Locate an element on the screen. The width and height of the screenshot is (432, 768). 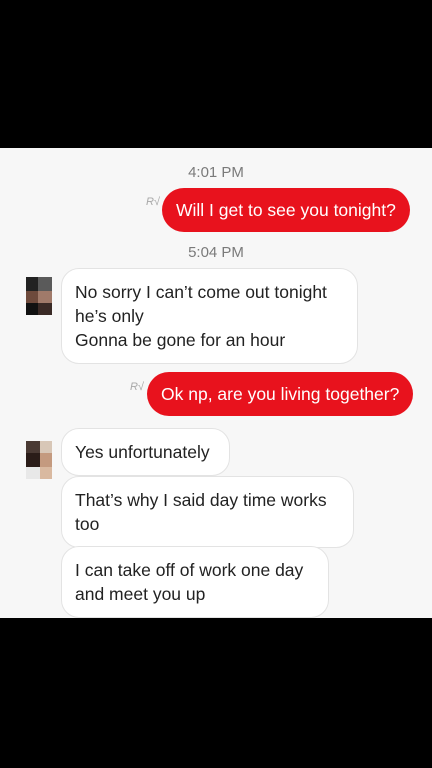
message-line: and meet you up is located at coordinates (140, 594).